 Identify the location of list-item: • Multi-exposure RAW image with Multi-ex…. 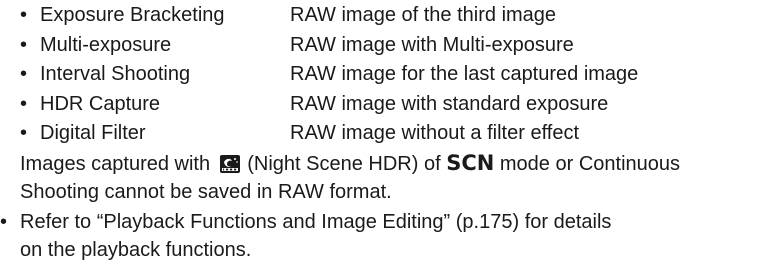
(390, 45).